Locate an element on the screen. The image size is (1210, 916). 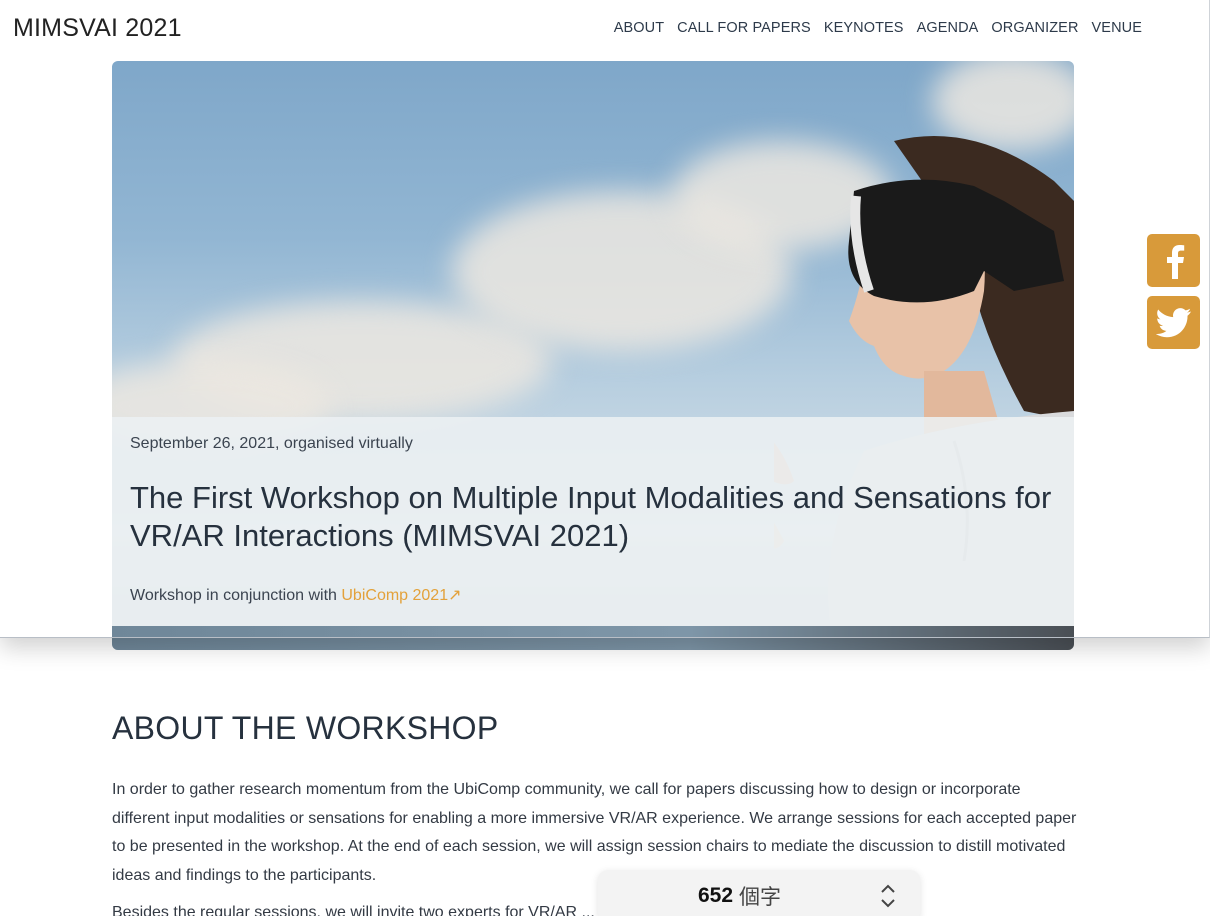
twitter-icon is located at coordinates (1173, 322).